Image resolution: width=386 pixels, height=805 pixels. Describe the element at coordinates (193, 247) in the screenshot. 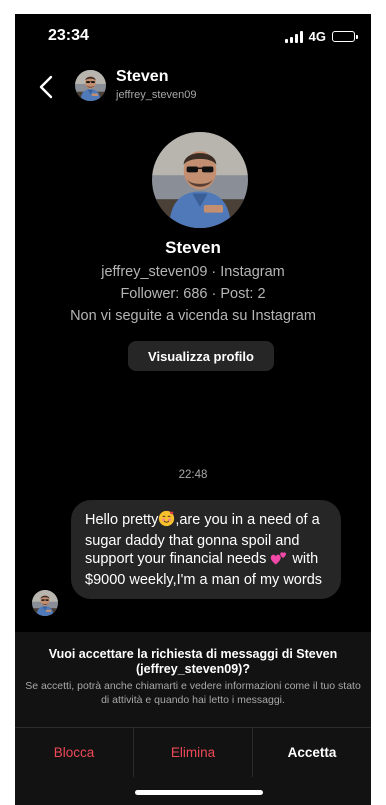

I see `profile-name: Steven` at that location.